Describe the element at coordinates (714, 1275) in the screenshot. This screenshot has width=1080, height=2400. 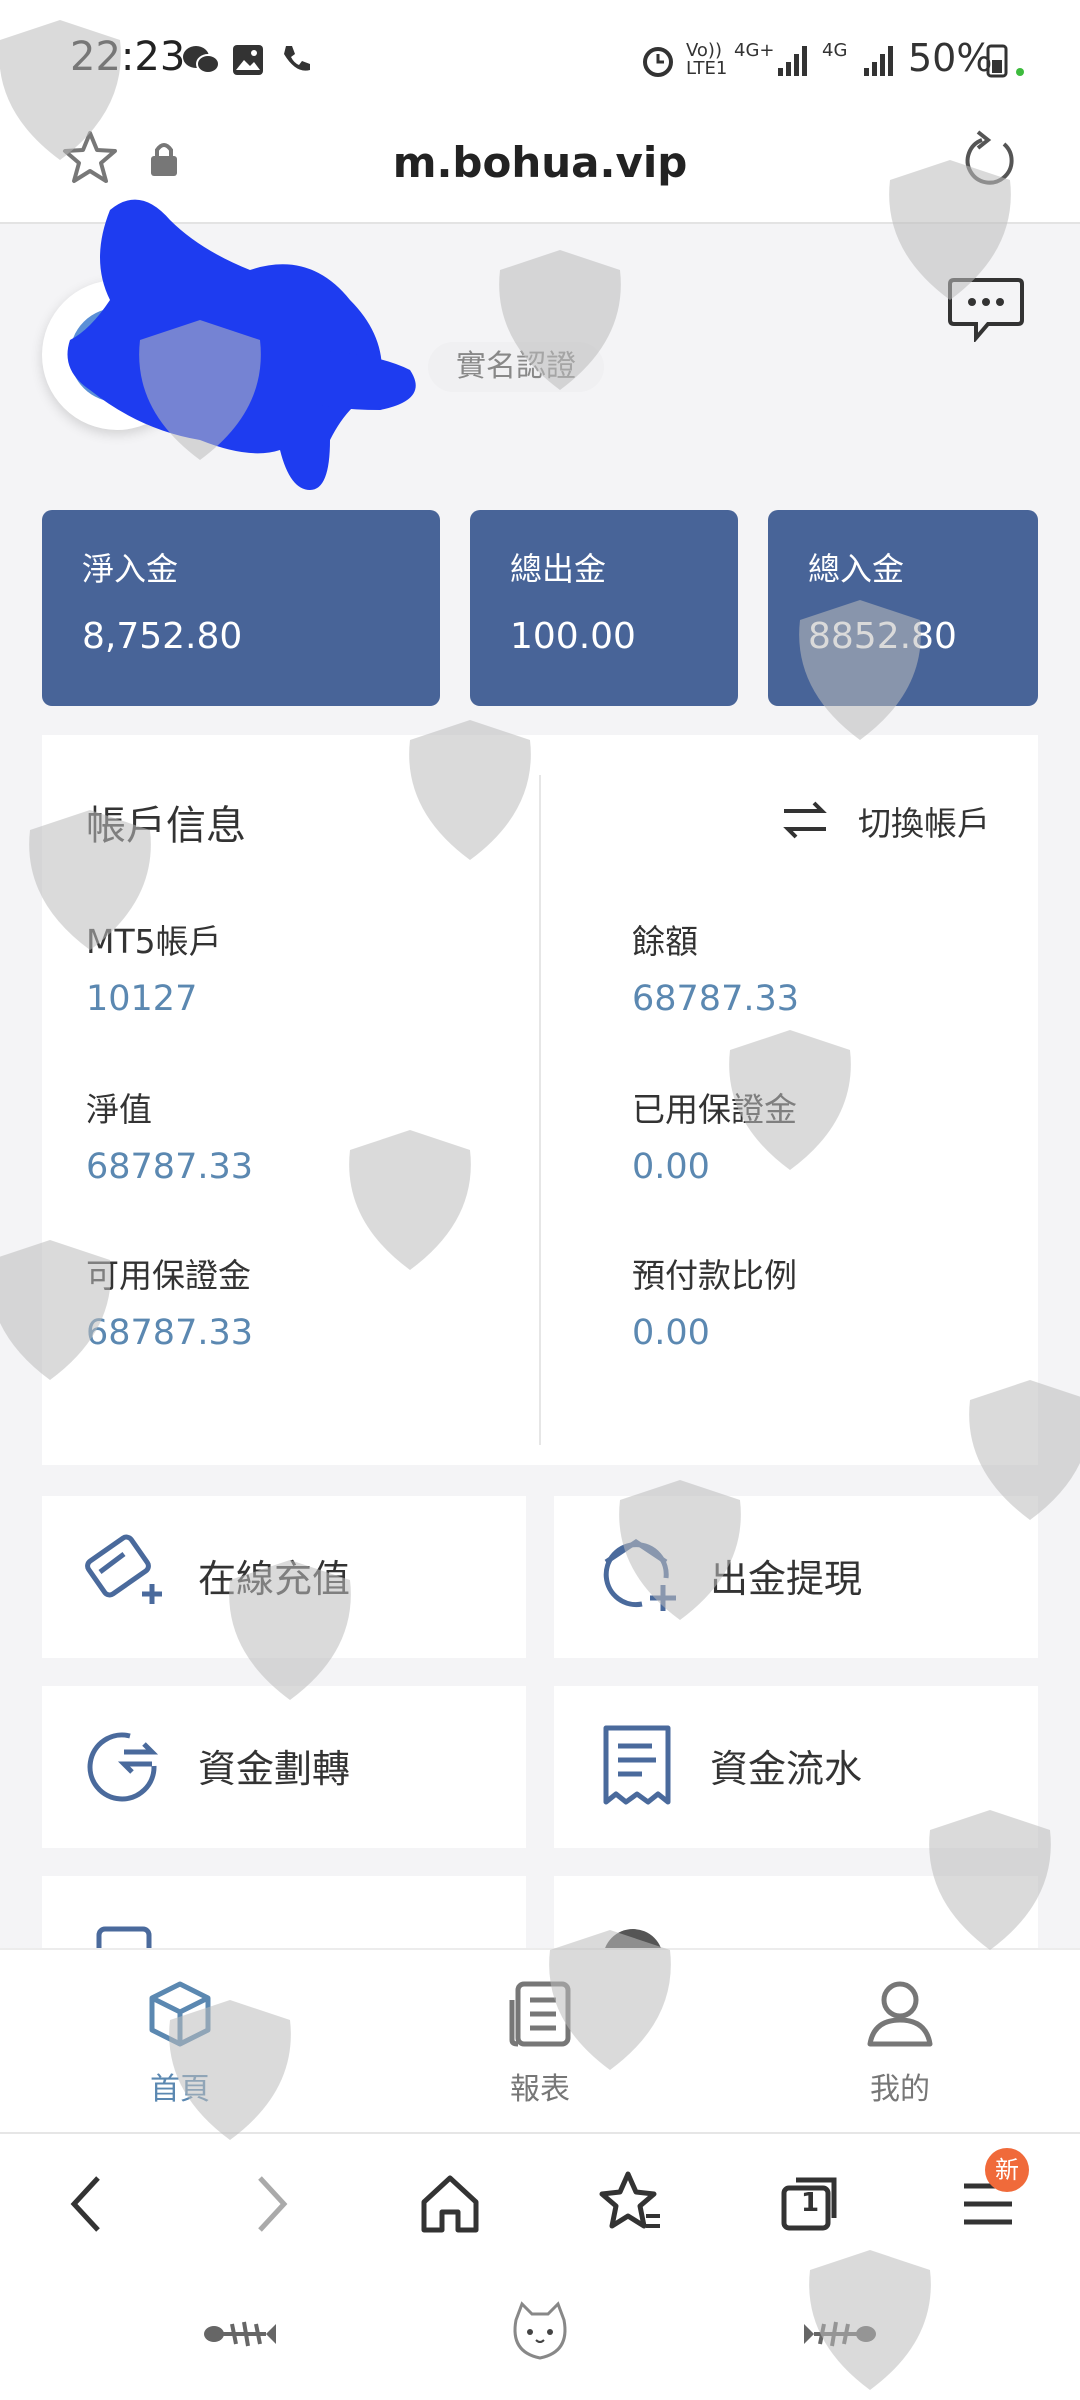
I see `field-label-margin-level: 預付款比例` at that location.